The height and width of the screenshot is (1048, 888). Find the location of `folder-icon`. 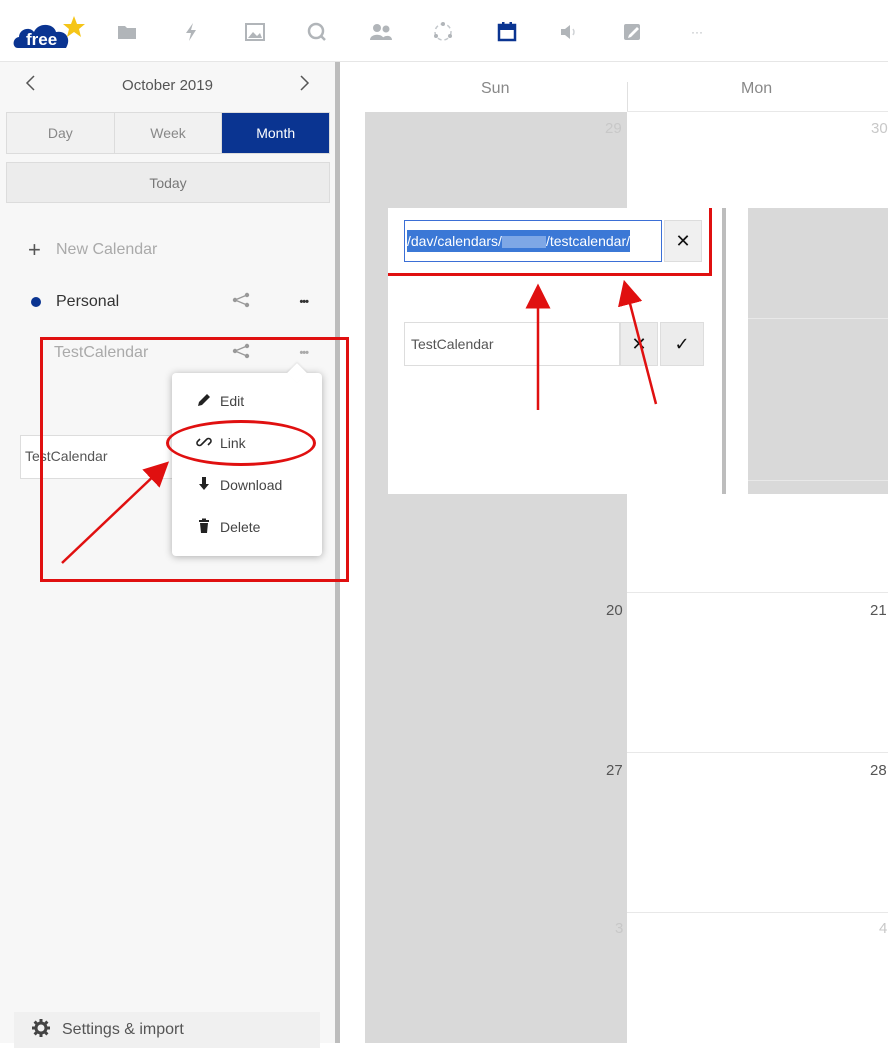

folder-icon is located at coordinates (127, 32).